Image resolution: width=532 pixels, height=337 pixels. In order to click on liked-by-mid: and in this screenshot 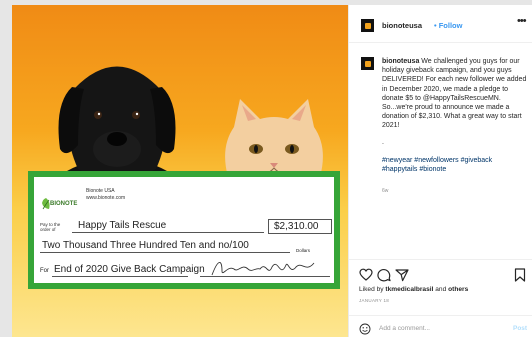, I will do `click(441, 289)`.